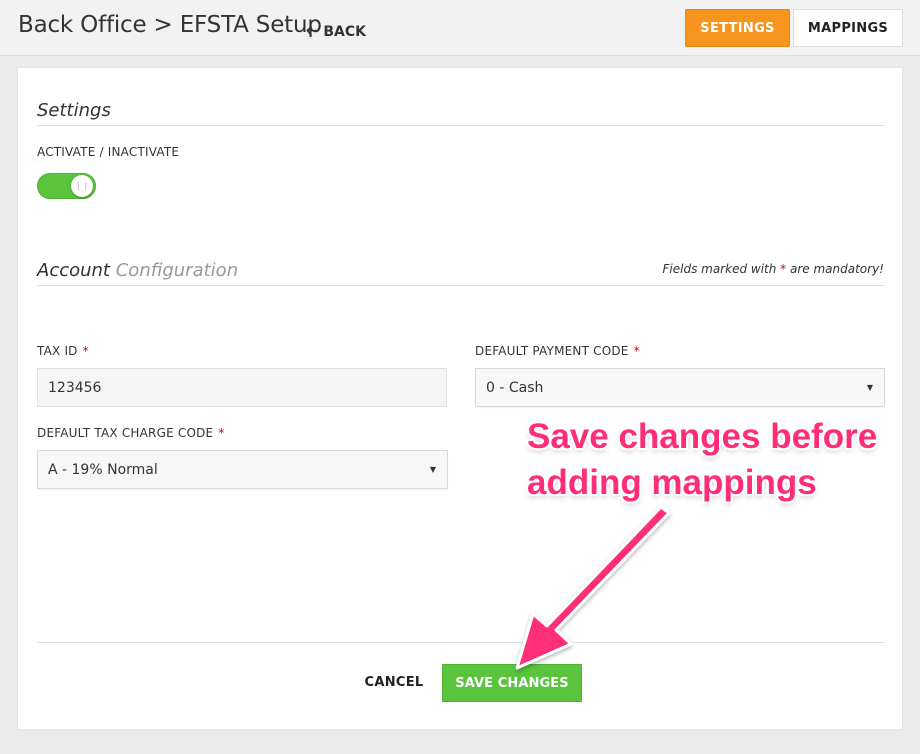  What do you see at coordinates (242, 387) in the screenshot?
I see `tax-id-input: 123456` at bounding box center [242, 387].